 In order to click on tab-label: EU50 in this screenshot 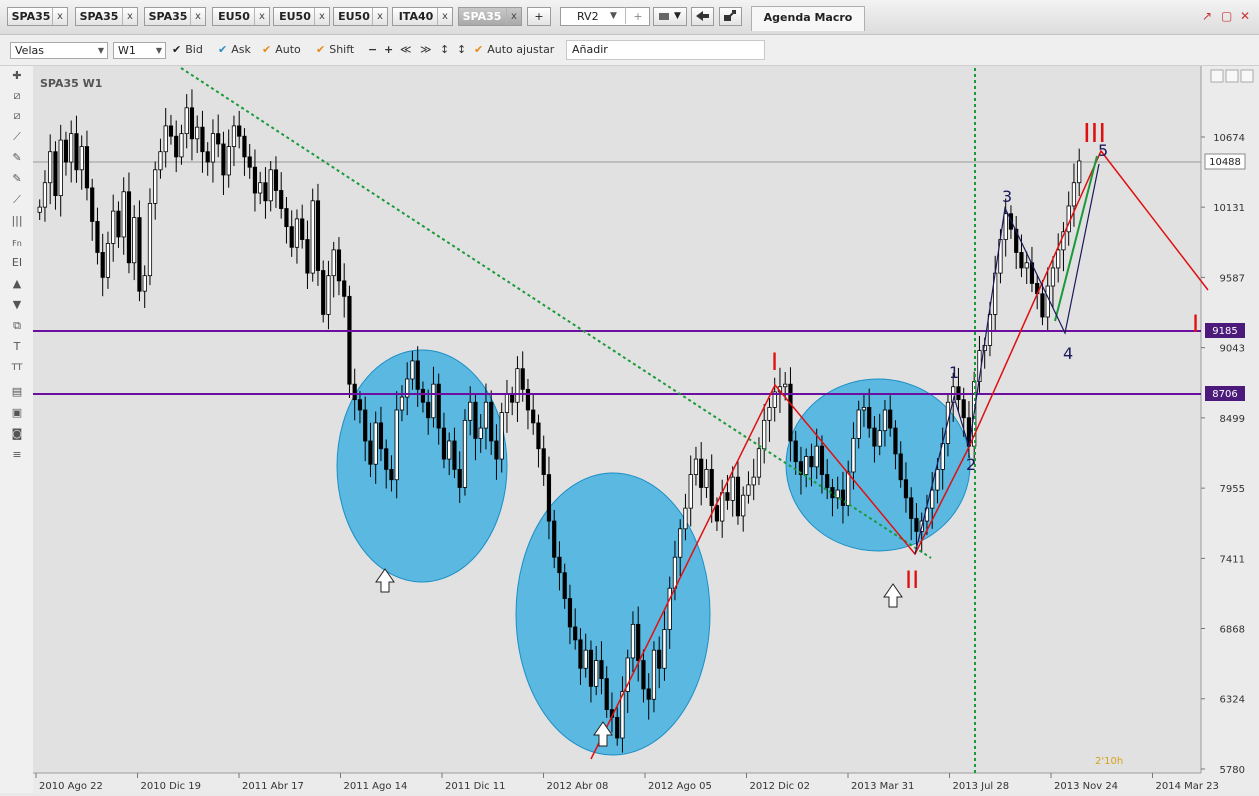, I will do `click(295, 16)`.